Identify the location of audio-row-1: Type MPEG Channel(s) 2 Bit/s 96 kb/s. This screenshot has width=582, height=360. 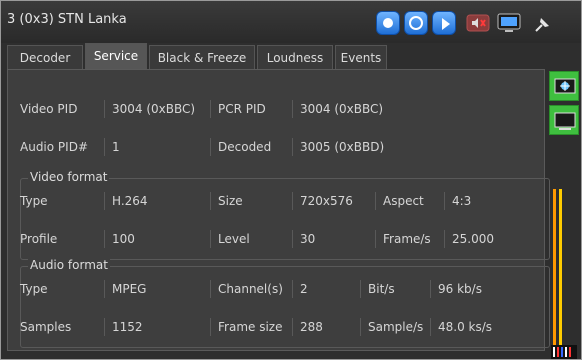
(282, 289).